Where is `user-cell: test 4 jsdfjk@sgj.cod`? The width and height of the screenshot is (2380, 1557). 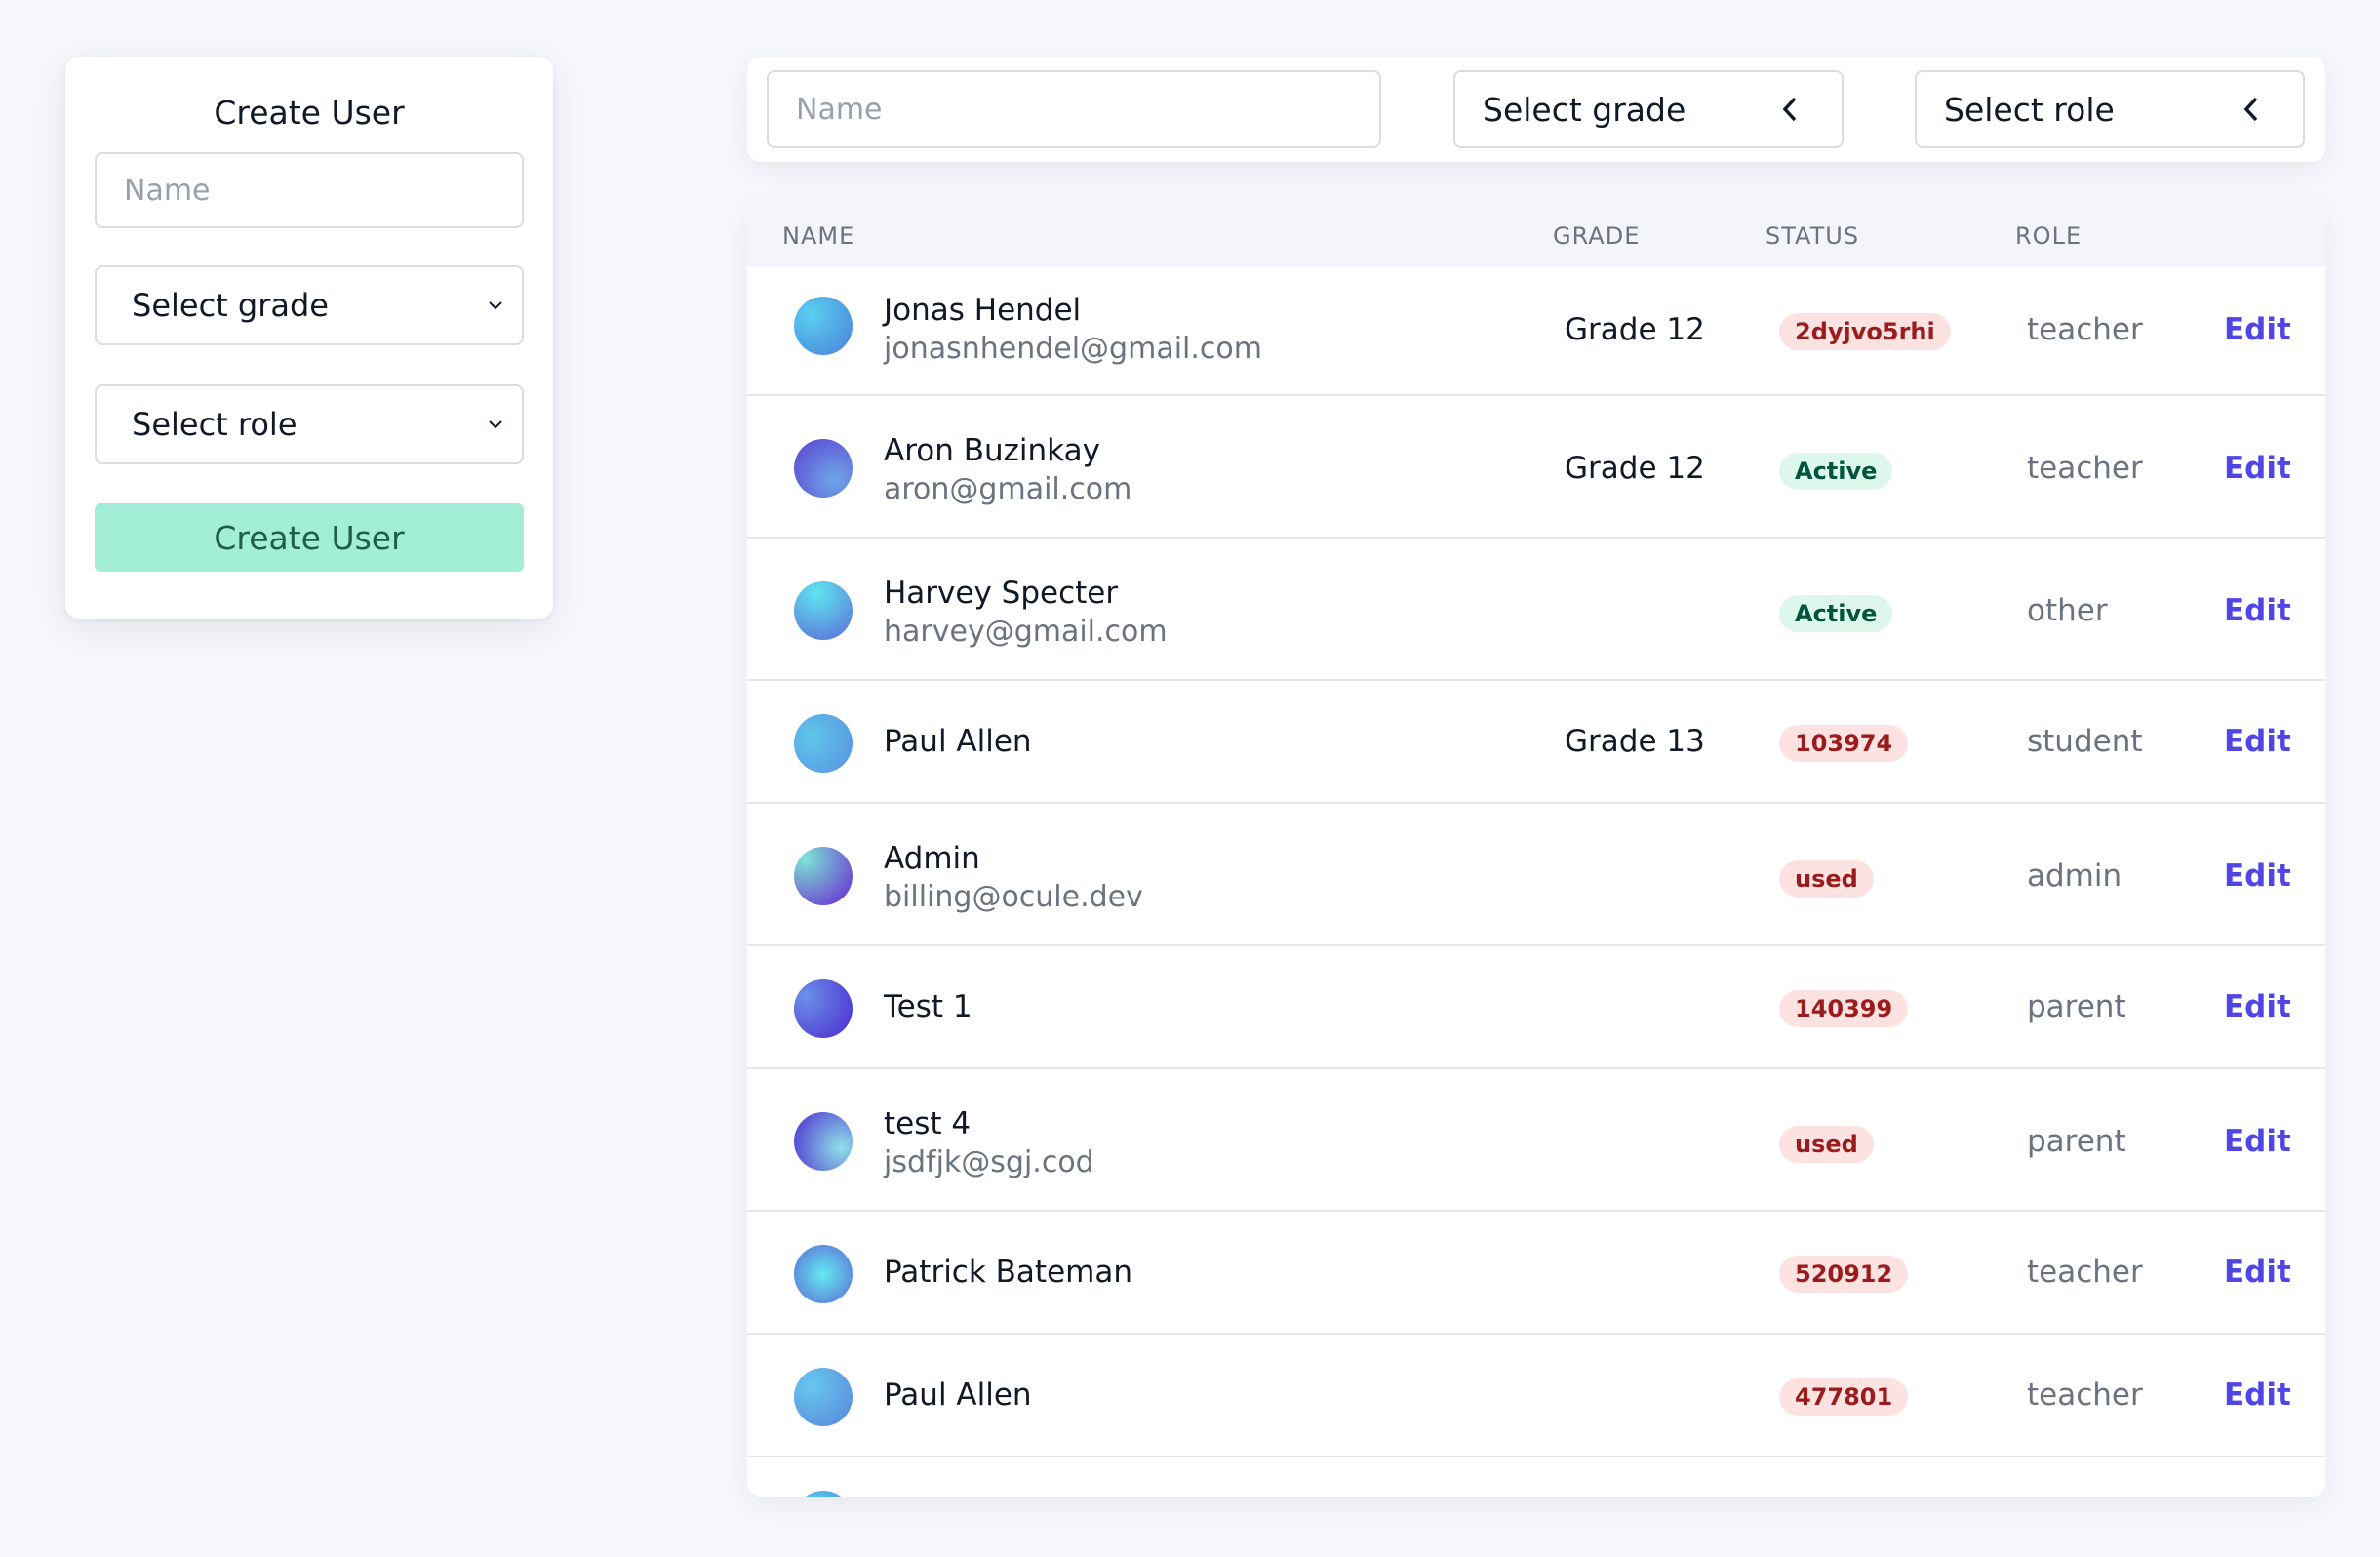 user-cell: test 4 jsdfjk@sgj.cod is located at coordinates (989, 1143).